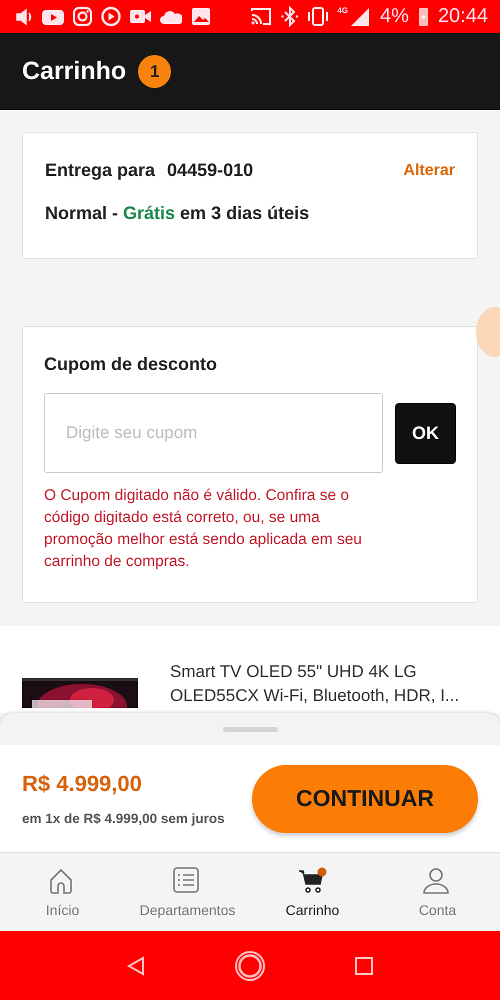 This screenshot has height=1000, width=500. What do you see at coordinates (364, 966) in the screenshot?
I see `recent-apps-icon` at bounding box center [364, 966].